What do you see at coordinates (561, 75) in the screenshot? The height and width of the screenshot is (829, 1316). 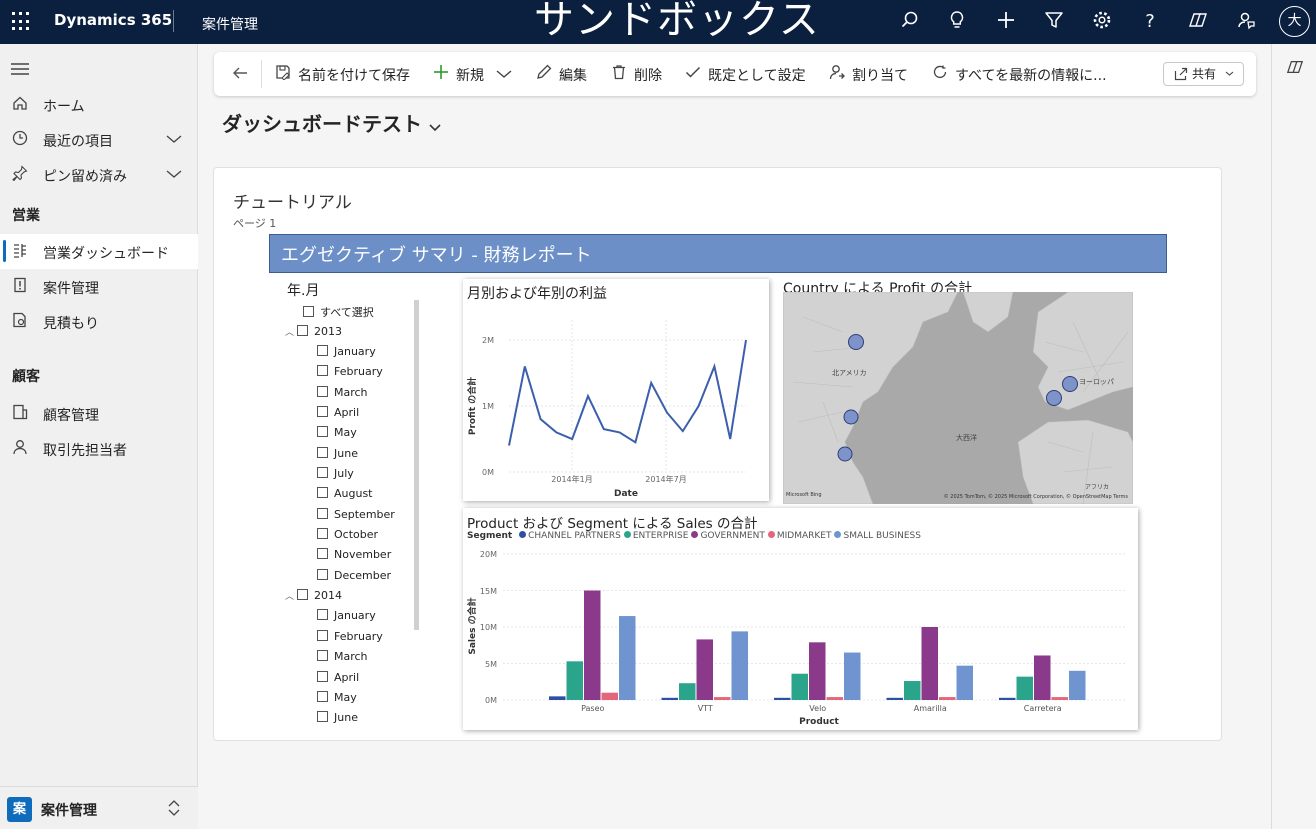 I see `edit-button: 編集` at bounding box center [561, 75].